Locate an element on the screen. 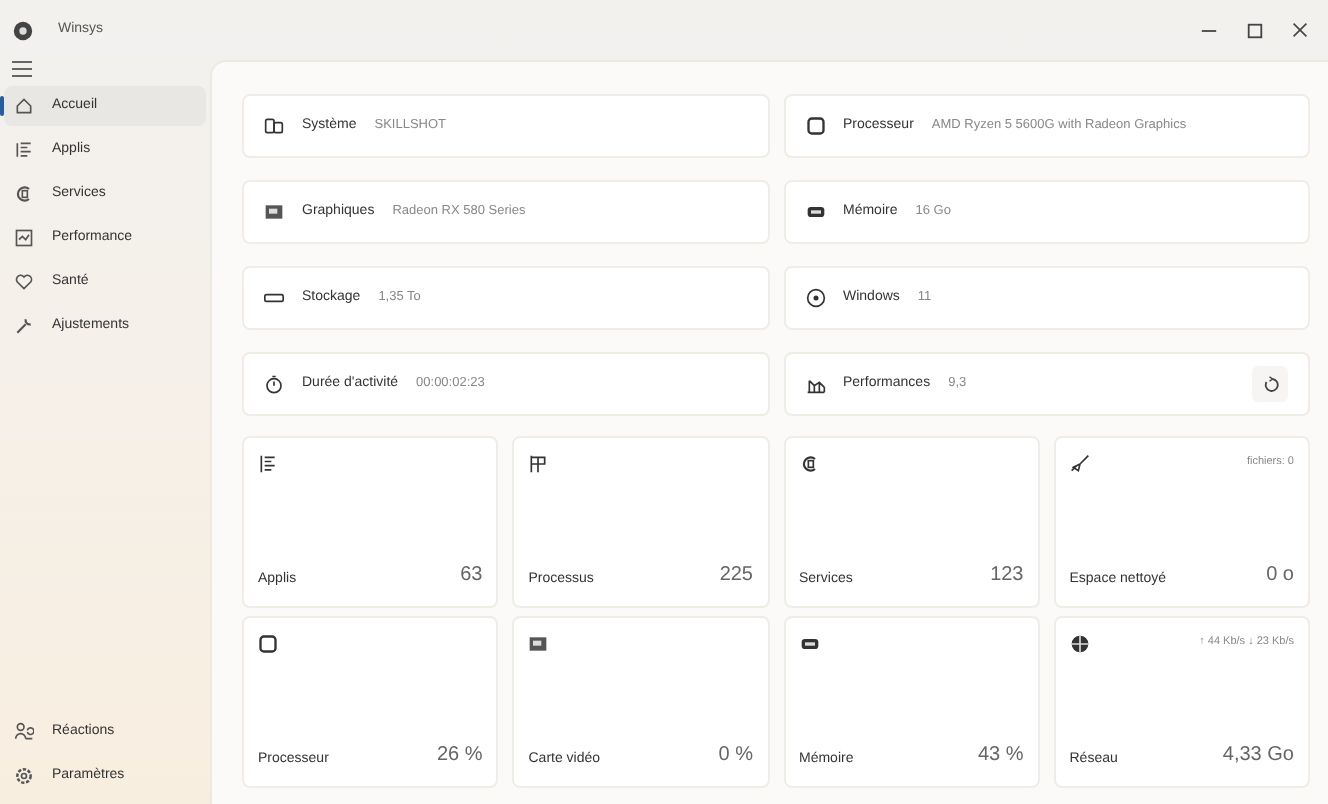 Image resolution: width=1328 pixels, height=804 pixels. close-icon is located at coordinates (1300, 30).